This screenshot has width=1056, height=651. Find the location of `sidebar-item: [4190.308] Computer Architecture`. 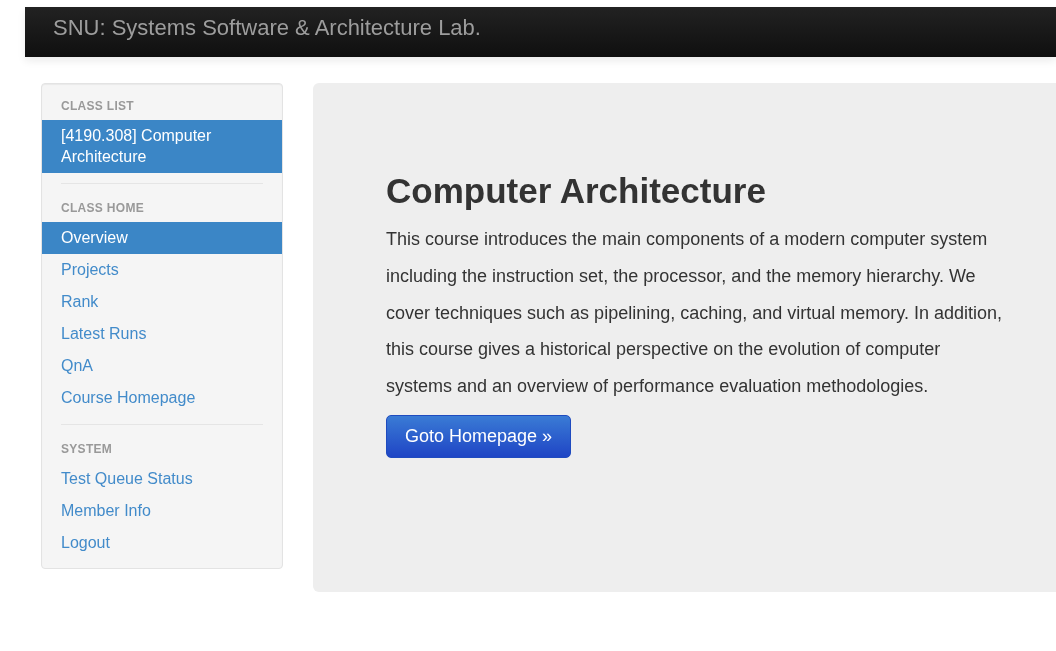

sidebar-item: [4190.308] Computer Architecture is located at coordinates (162, 146).